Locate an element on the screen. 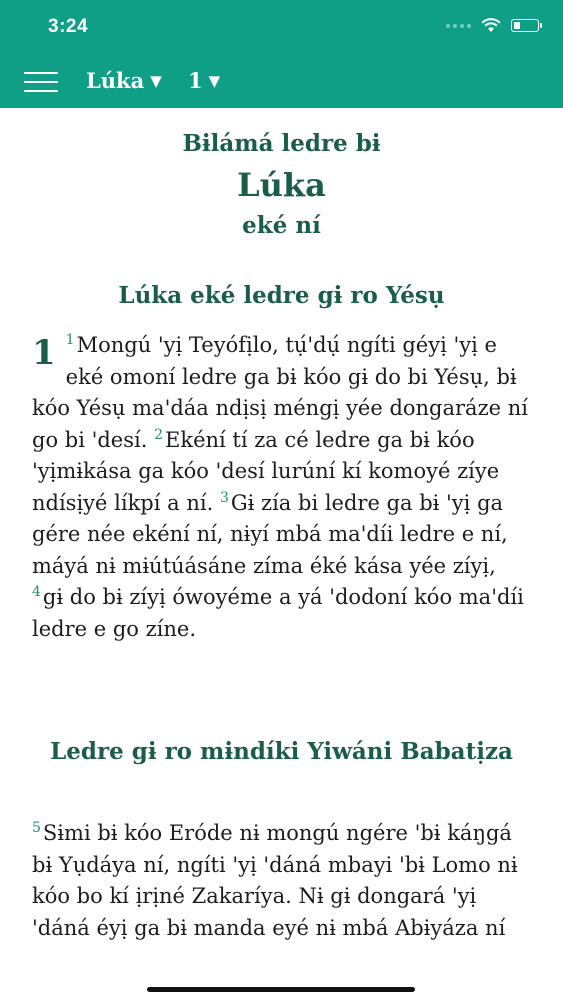  section-title: Ledre gɨ ro mɨndíki Yiwáni Babatịza is located at coordinates (281, 751).